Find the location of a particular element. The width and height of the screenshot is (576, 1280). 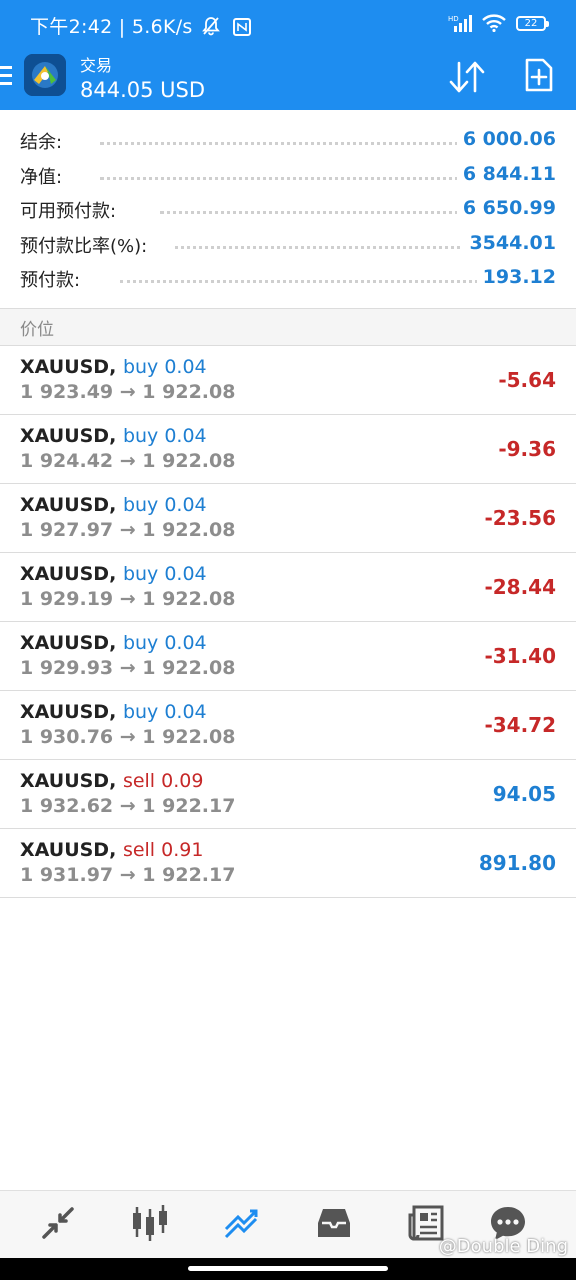

watermark: @Double Ding is located at coordinates (503, 1246).